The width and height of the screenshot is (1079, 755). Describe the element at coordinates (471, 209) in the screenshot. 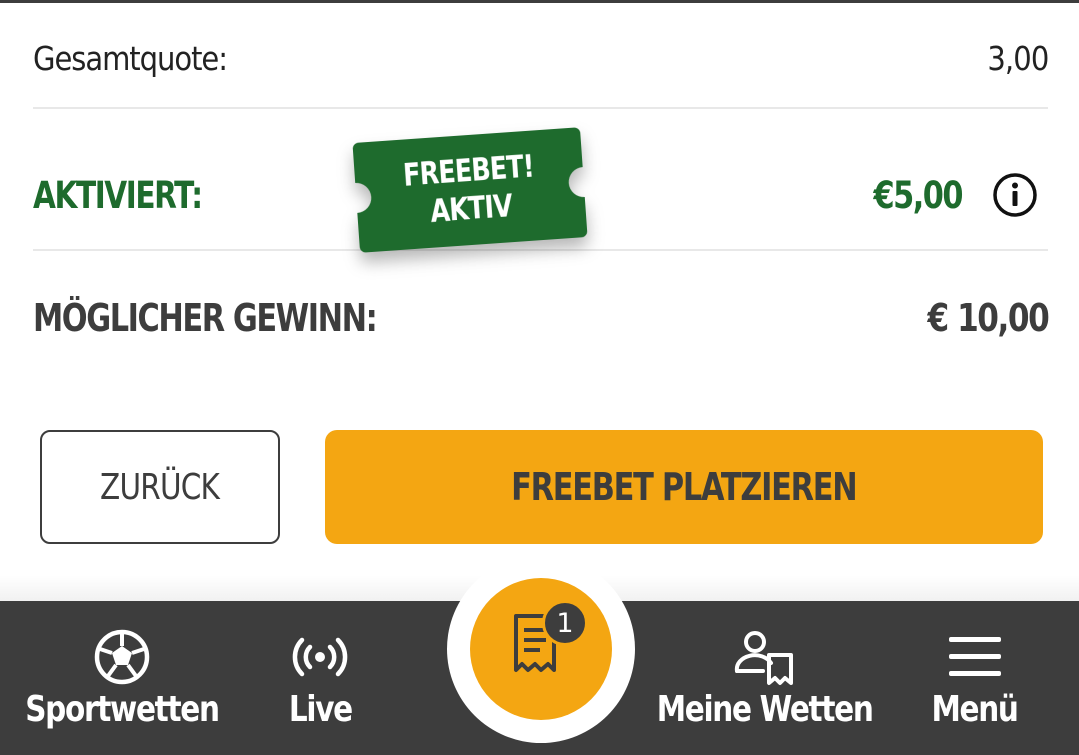

I see `freebet-badge-line2: AKTIV` at that location.